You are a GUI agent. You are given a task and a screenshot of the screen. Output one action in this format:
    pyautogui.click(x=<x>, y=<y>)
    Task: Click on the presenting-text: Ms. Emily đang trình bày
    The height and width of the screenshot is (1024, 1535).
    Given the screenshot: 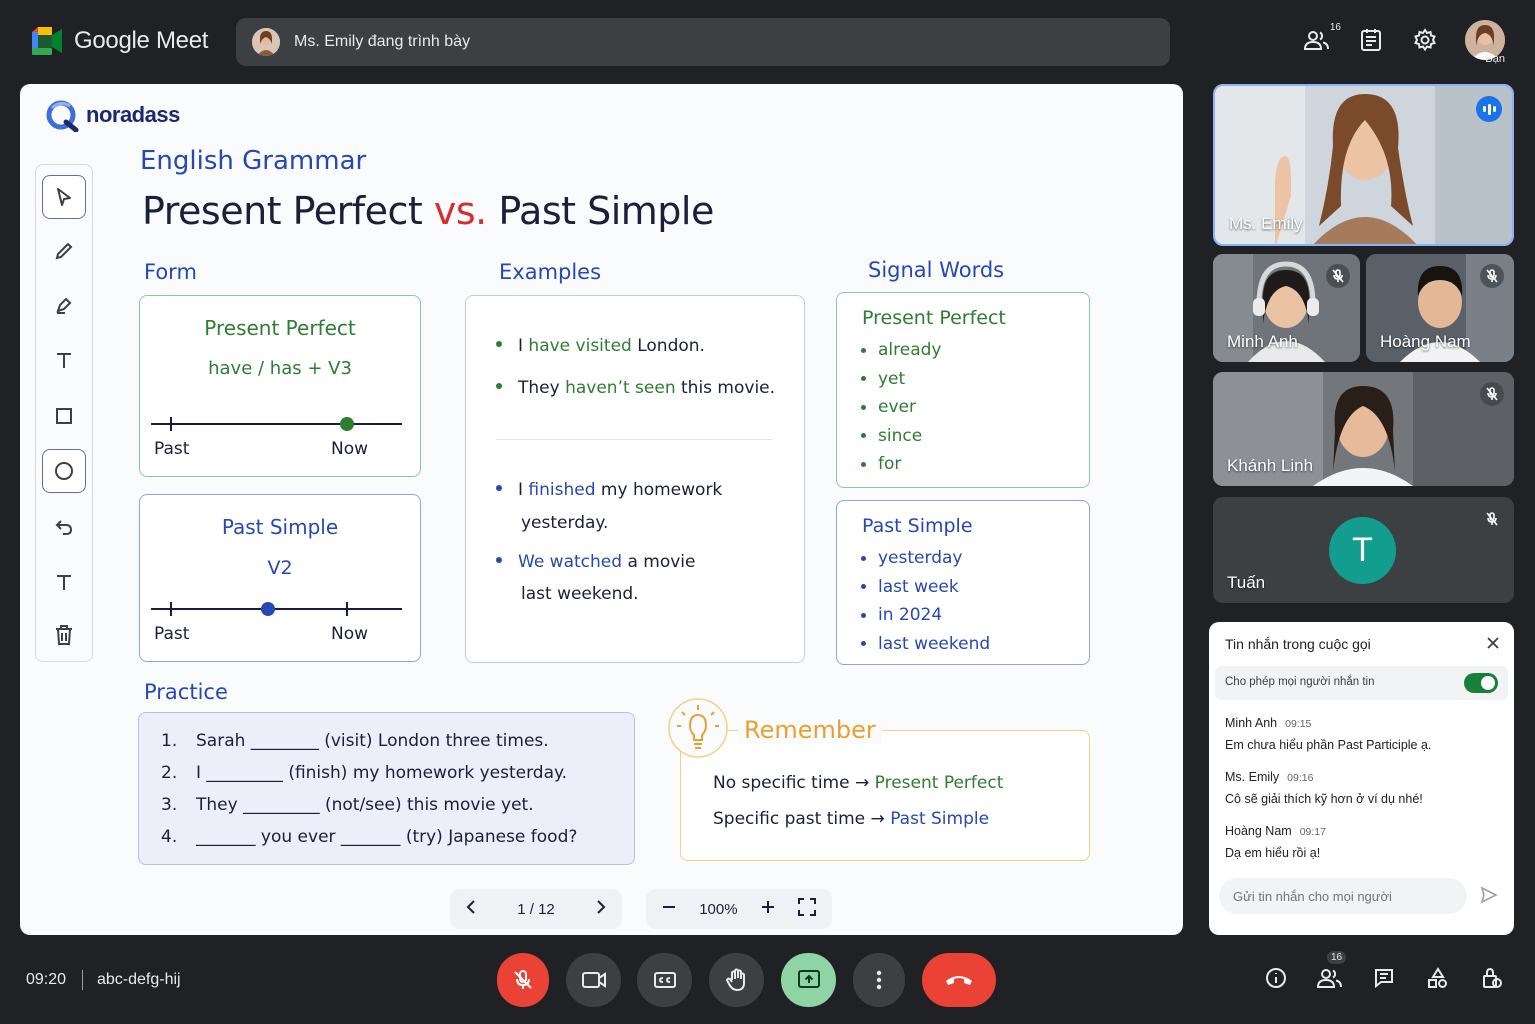 What is the action you would take?
    pyautogui.click(x=382, y=41)
    